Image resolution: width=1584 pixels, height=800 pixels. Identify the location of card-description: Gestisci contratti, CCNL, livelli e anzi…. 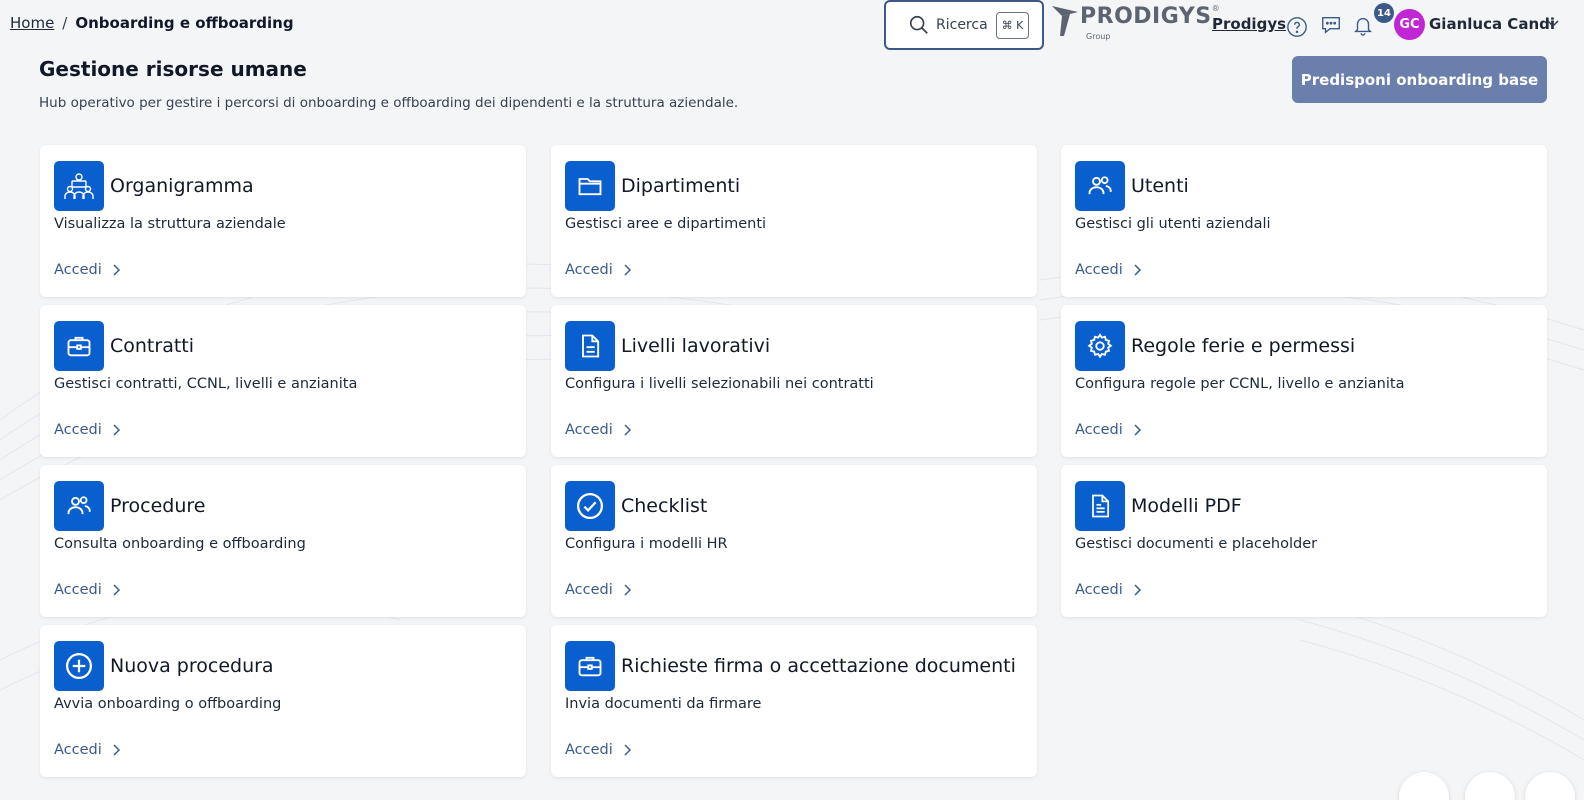
(206, 384).